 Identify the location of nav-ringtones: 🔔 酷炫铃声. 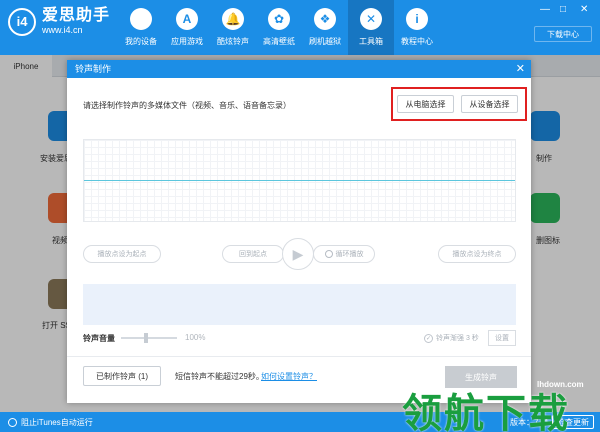
(233, 27).